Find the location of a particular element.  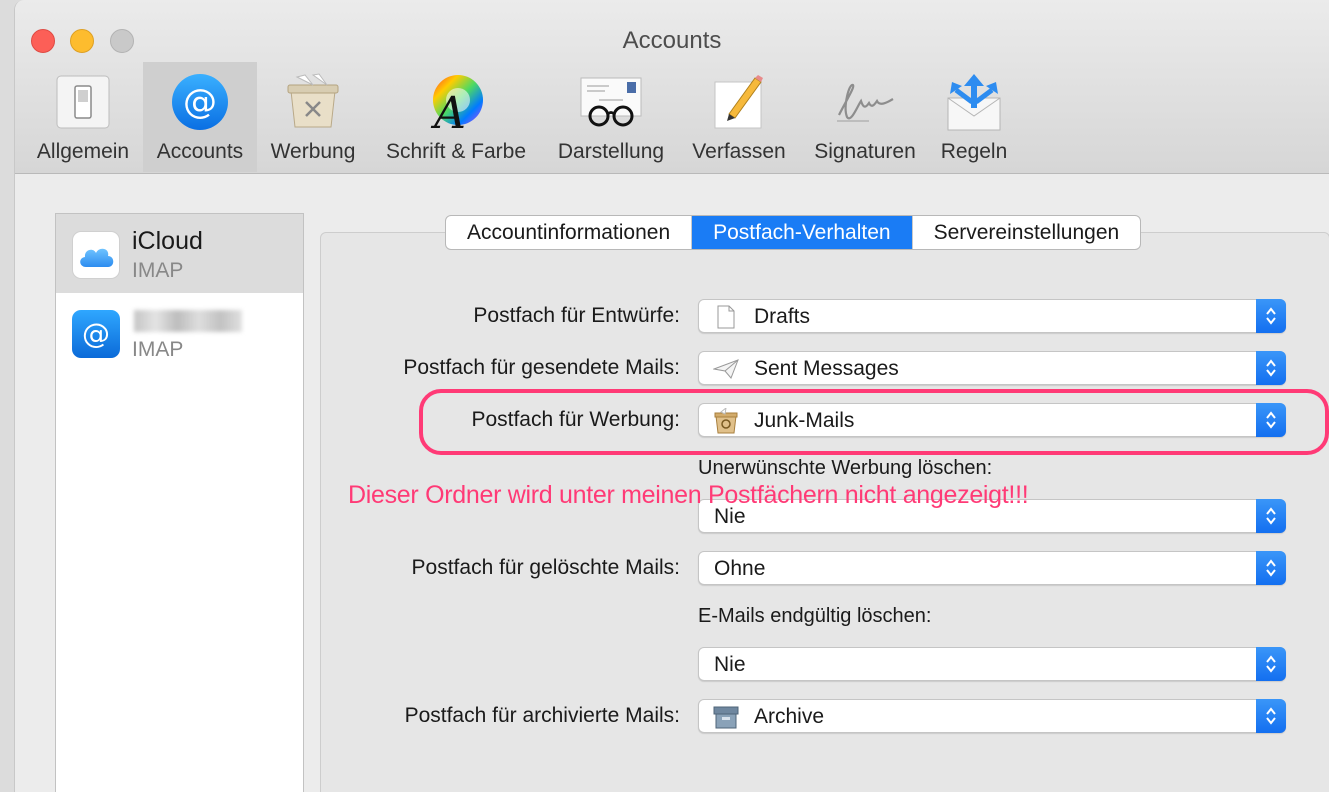

accounts-list: iCloud IMAP @ IMAP is located at coordinates (179, 502).